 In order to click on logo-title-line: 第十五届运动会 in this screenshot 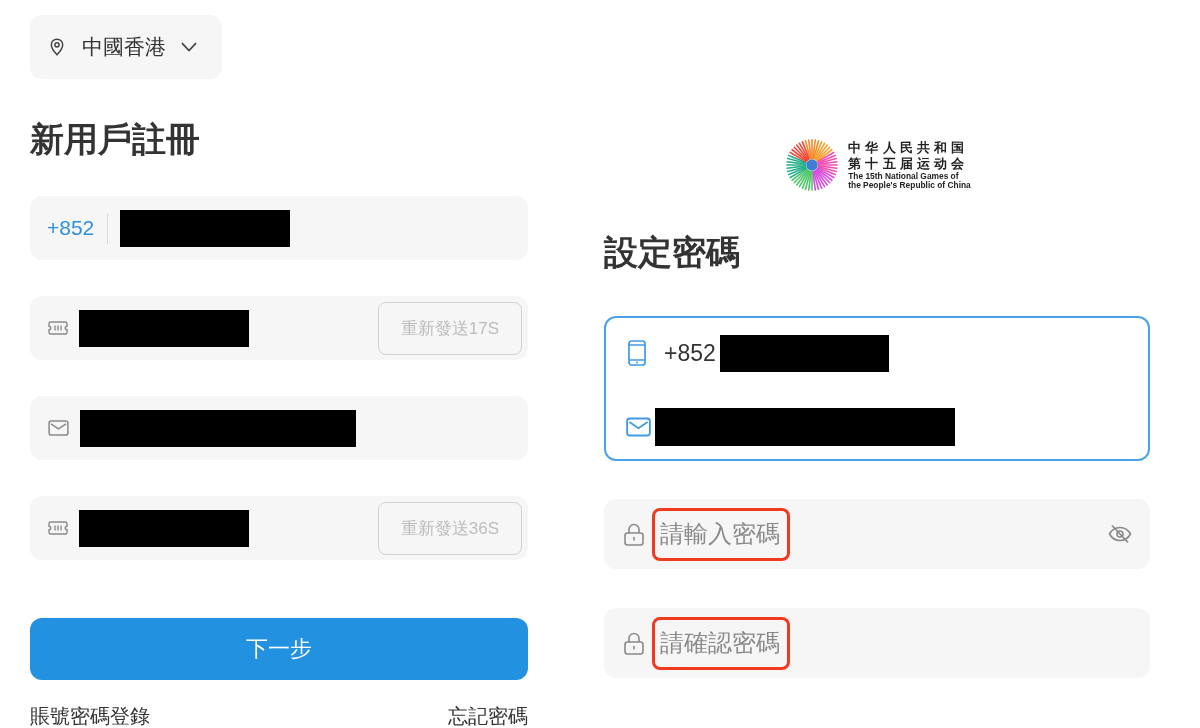, I will do `click(909, 164)`.